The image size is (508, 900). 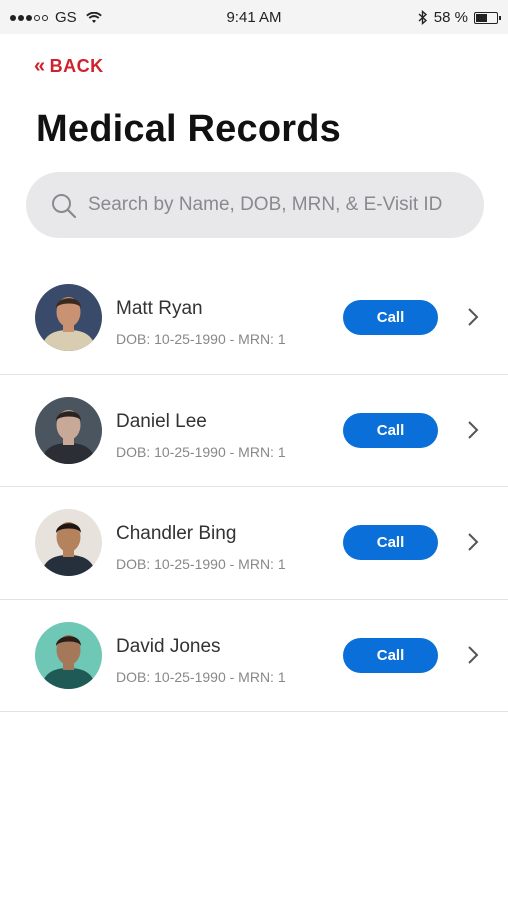 I want to click on list-item: Matt Ryan DOB: 10-25-1990 - MRN: 1 Call, so click(x=254, y=318).